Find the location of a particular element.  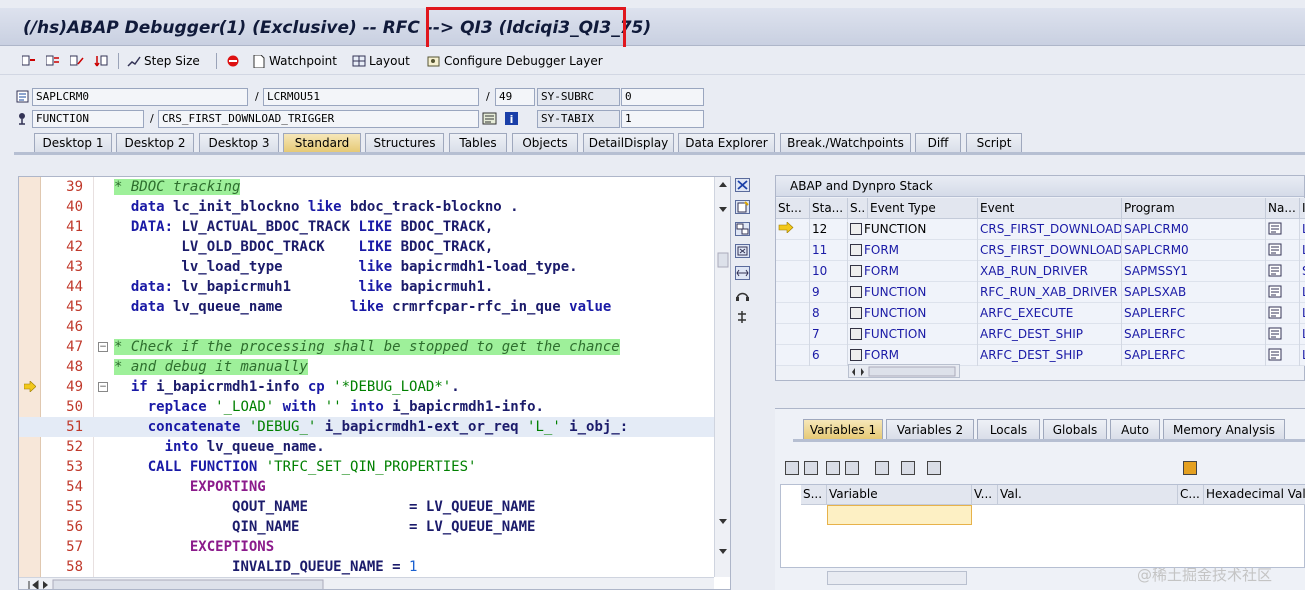

display-source-icon is located at coordinates (489, 118).